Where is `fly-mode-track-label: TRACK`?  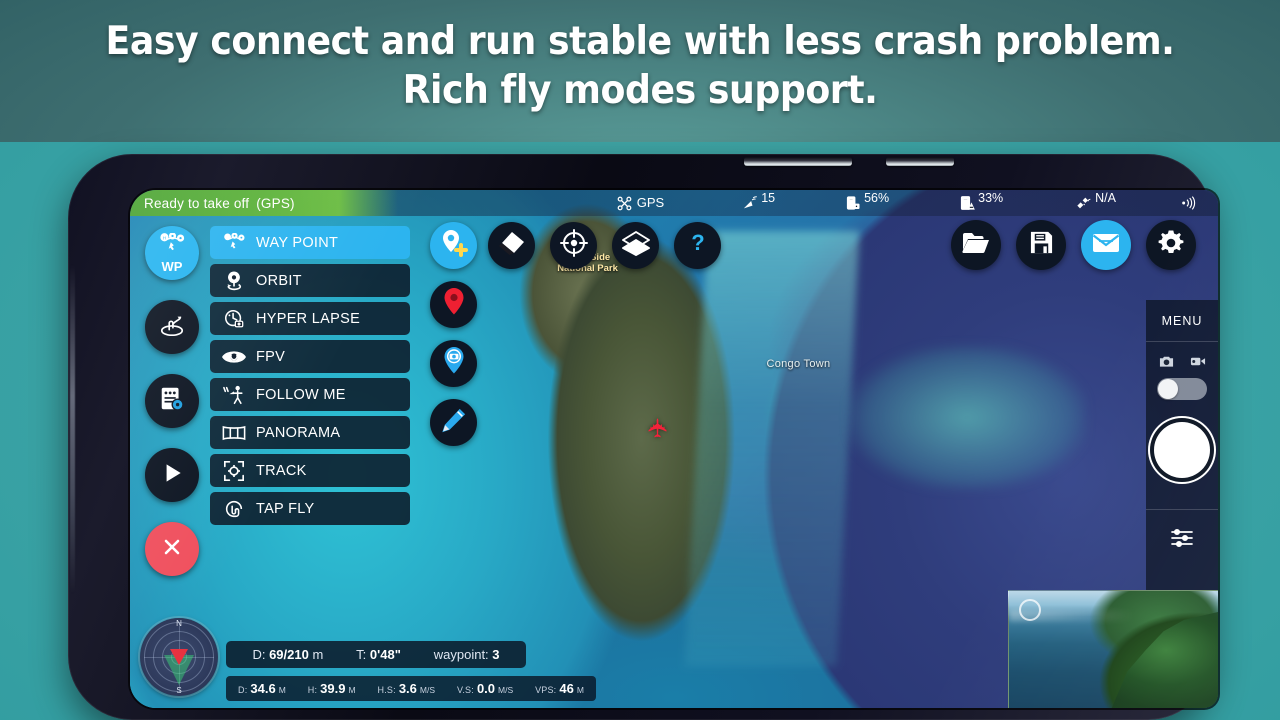 fly-mode-track-label: TRACK is located at coordinates (281, 470).